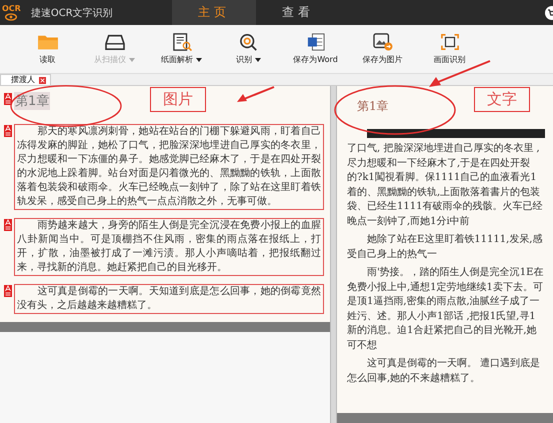  I want to click on annotation-label: 图片, so click(178, 99).